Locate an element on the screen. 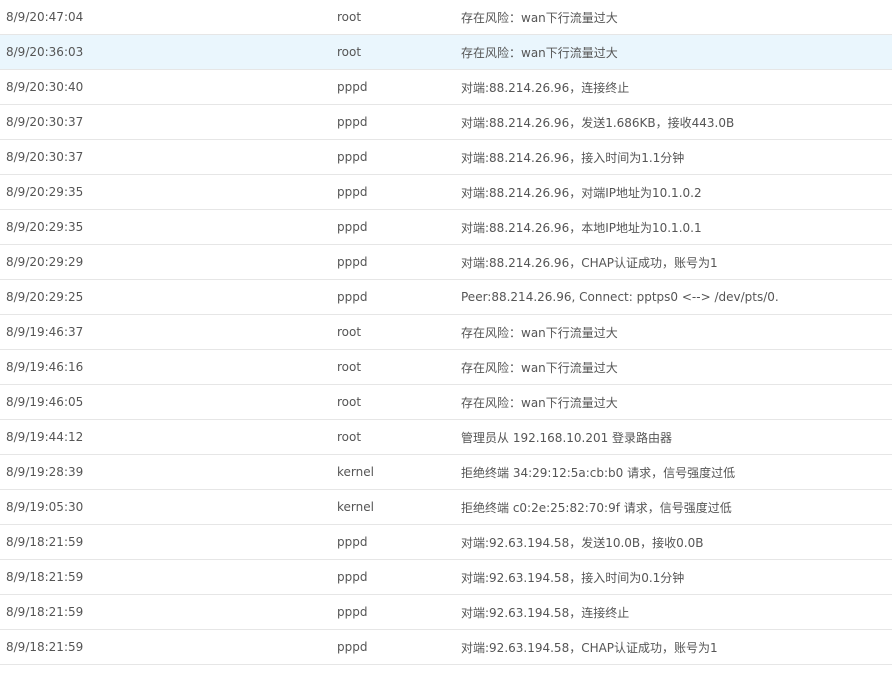 This screenshot has height=680, width=893. log-message: 拒绝终端 c0:2e:25:82:70:9f 请求，信号强度过低 is located at coordinates (676, 507).